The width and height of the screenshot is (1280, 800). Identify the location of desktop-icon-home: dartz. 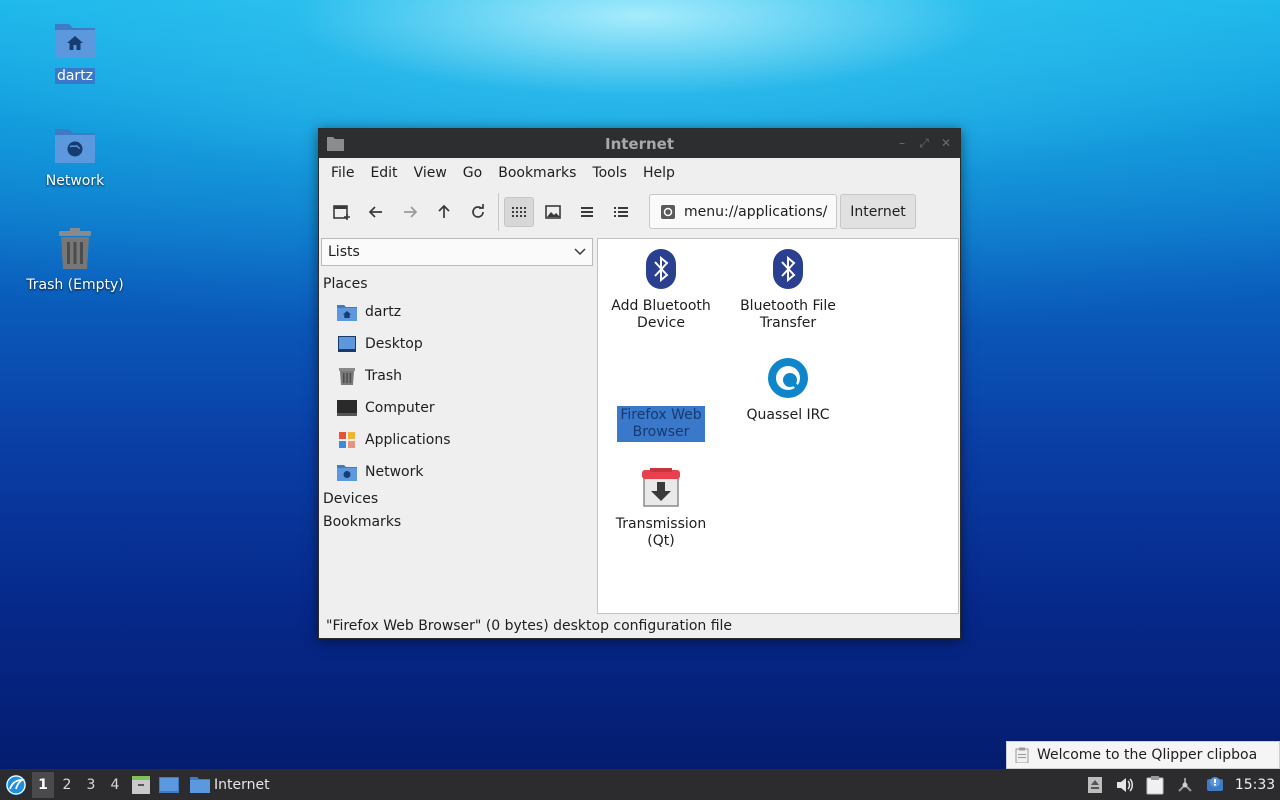
(75, 50).